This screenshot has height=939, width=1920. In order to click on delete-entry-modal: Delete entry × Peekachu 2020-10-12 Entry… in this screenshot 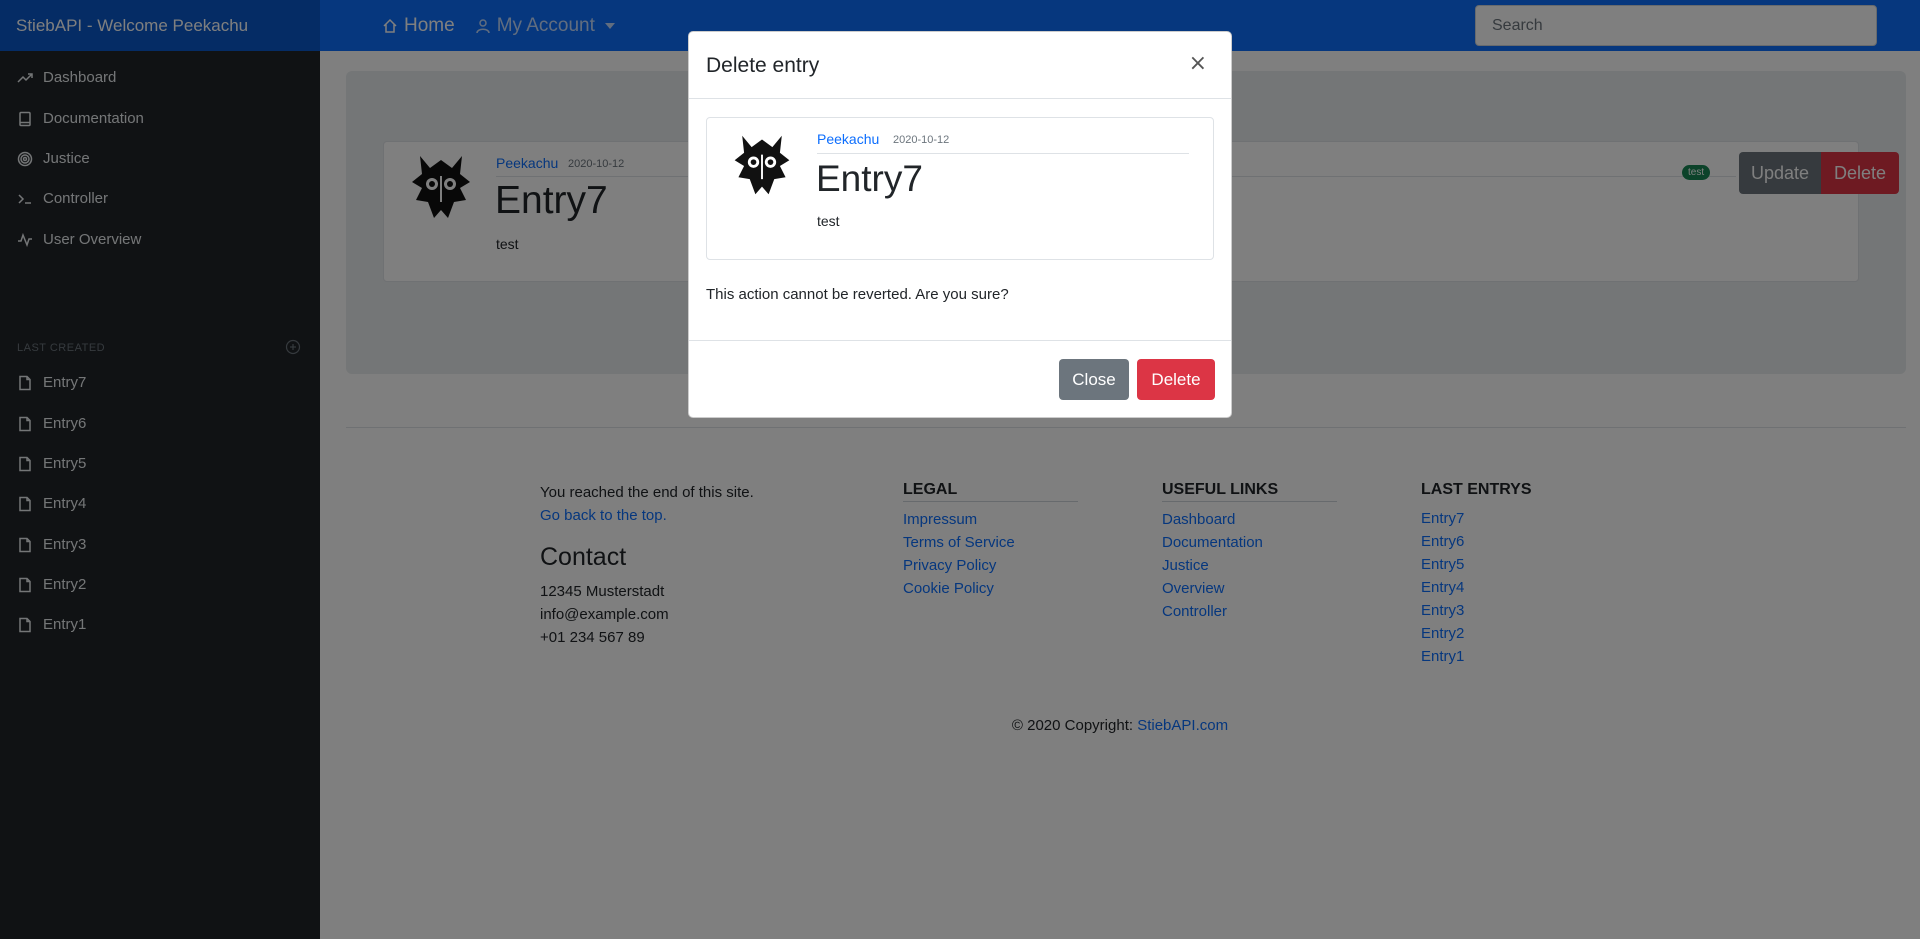, I will do `click(960, 224)`.